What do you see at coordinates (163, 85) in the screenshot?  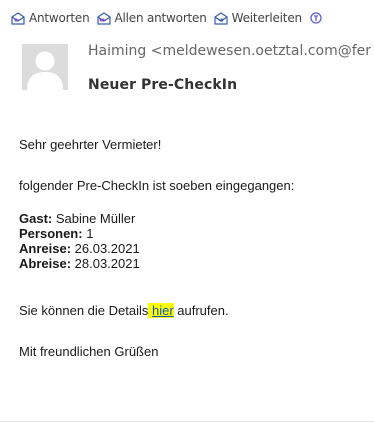 I see `message-subject: Neuer Pre-CheckIn` at bounding box center [163, 85].